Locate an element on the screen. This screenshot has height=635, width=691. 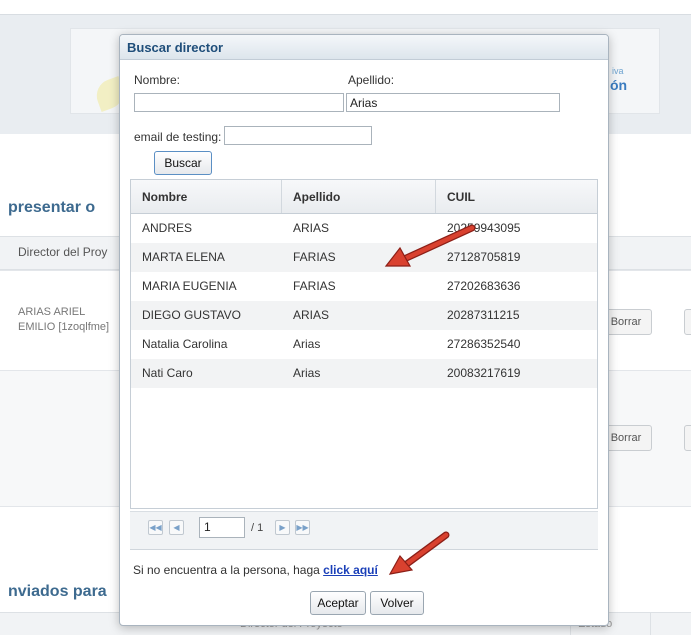
table-row: Natalia Carolina Arias 27286352540 is located at coordinates (364, 344).